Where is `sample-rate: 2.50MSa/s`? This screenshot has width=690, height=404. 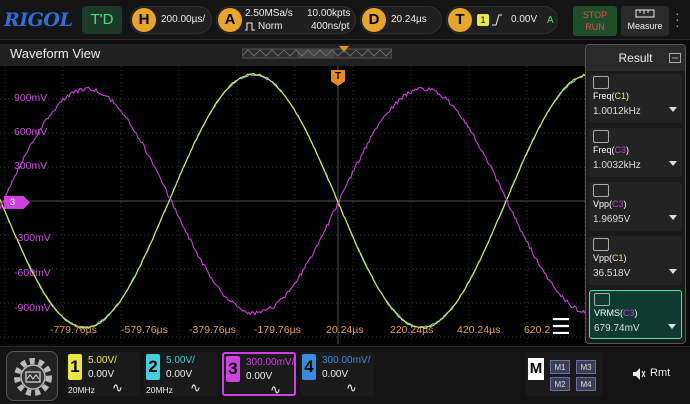 sample-rate: 2.50MSa/s is located at coordinates (269, 13).